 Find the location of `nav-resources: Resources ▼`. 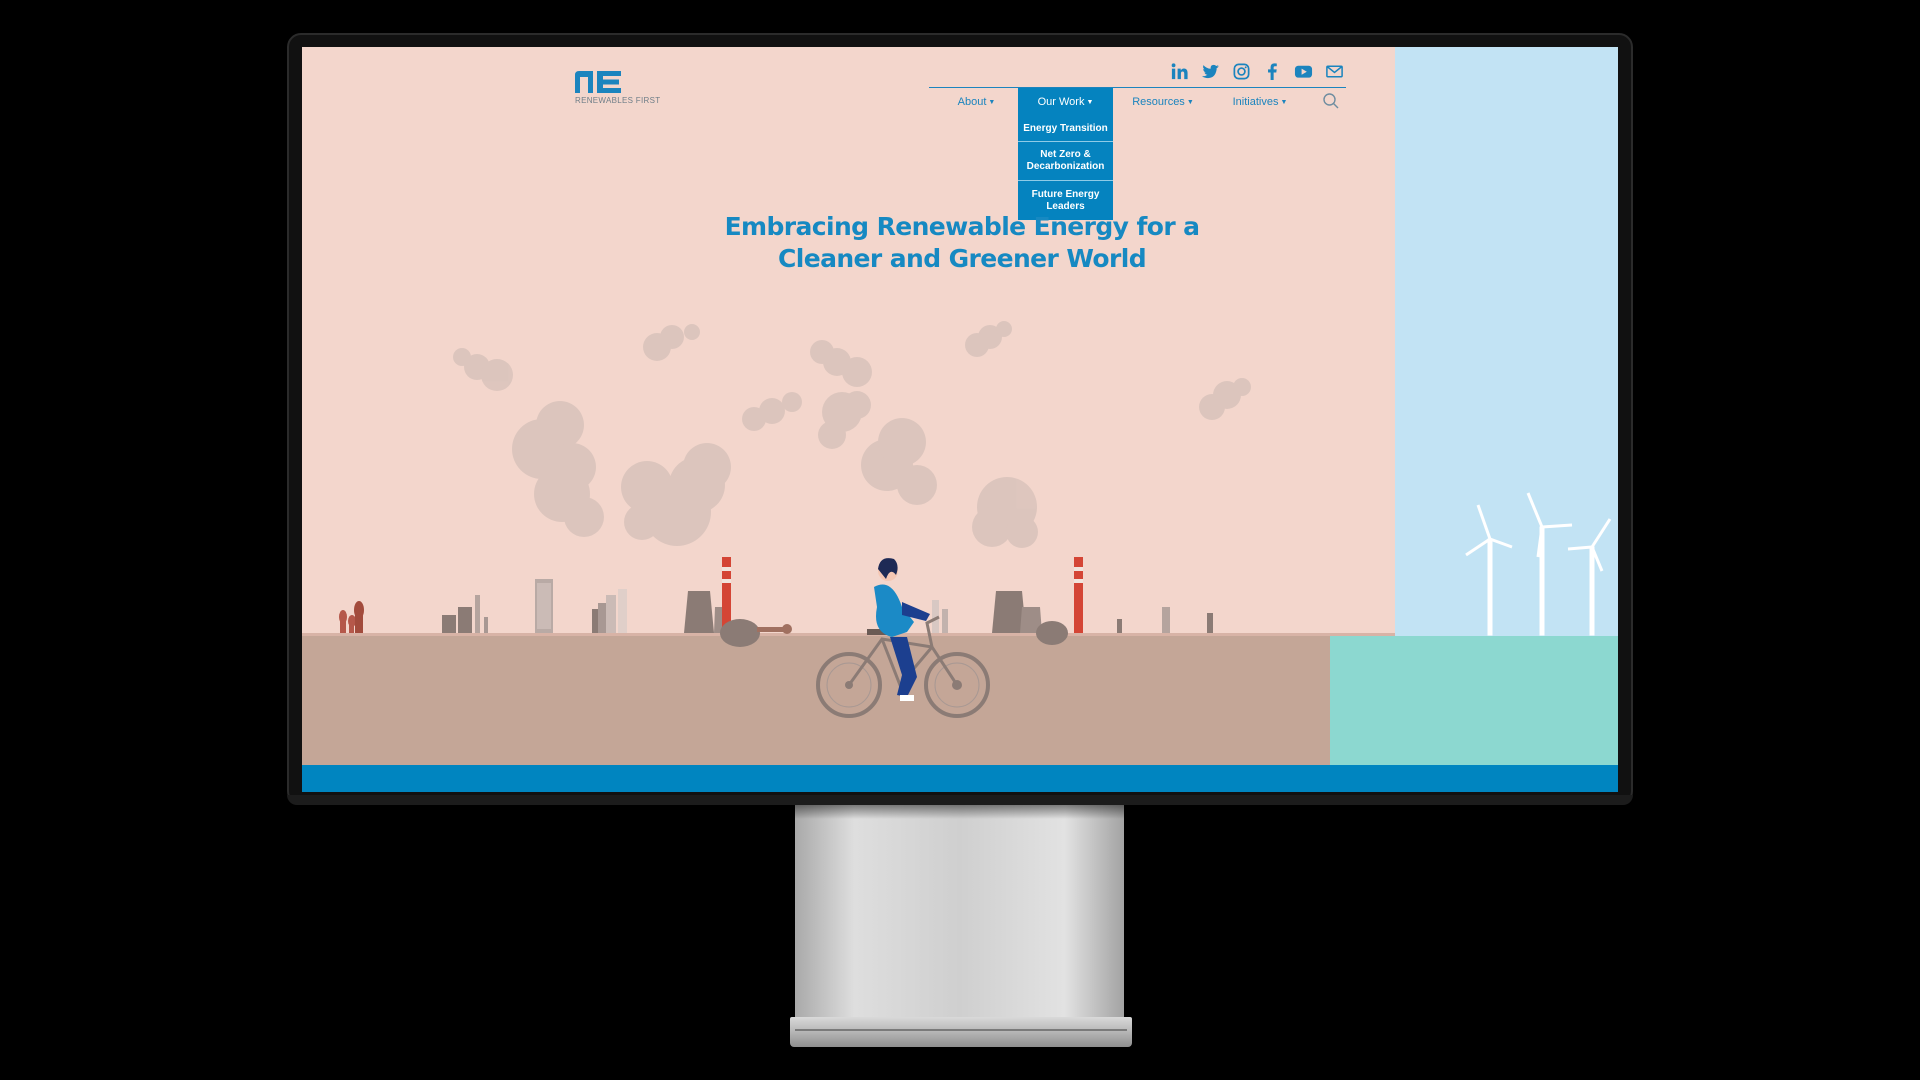

nav-resources: Resources ▼ is located at coordinates (1163, 102).